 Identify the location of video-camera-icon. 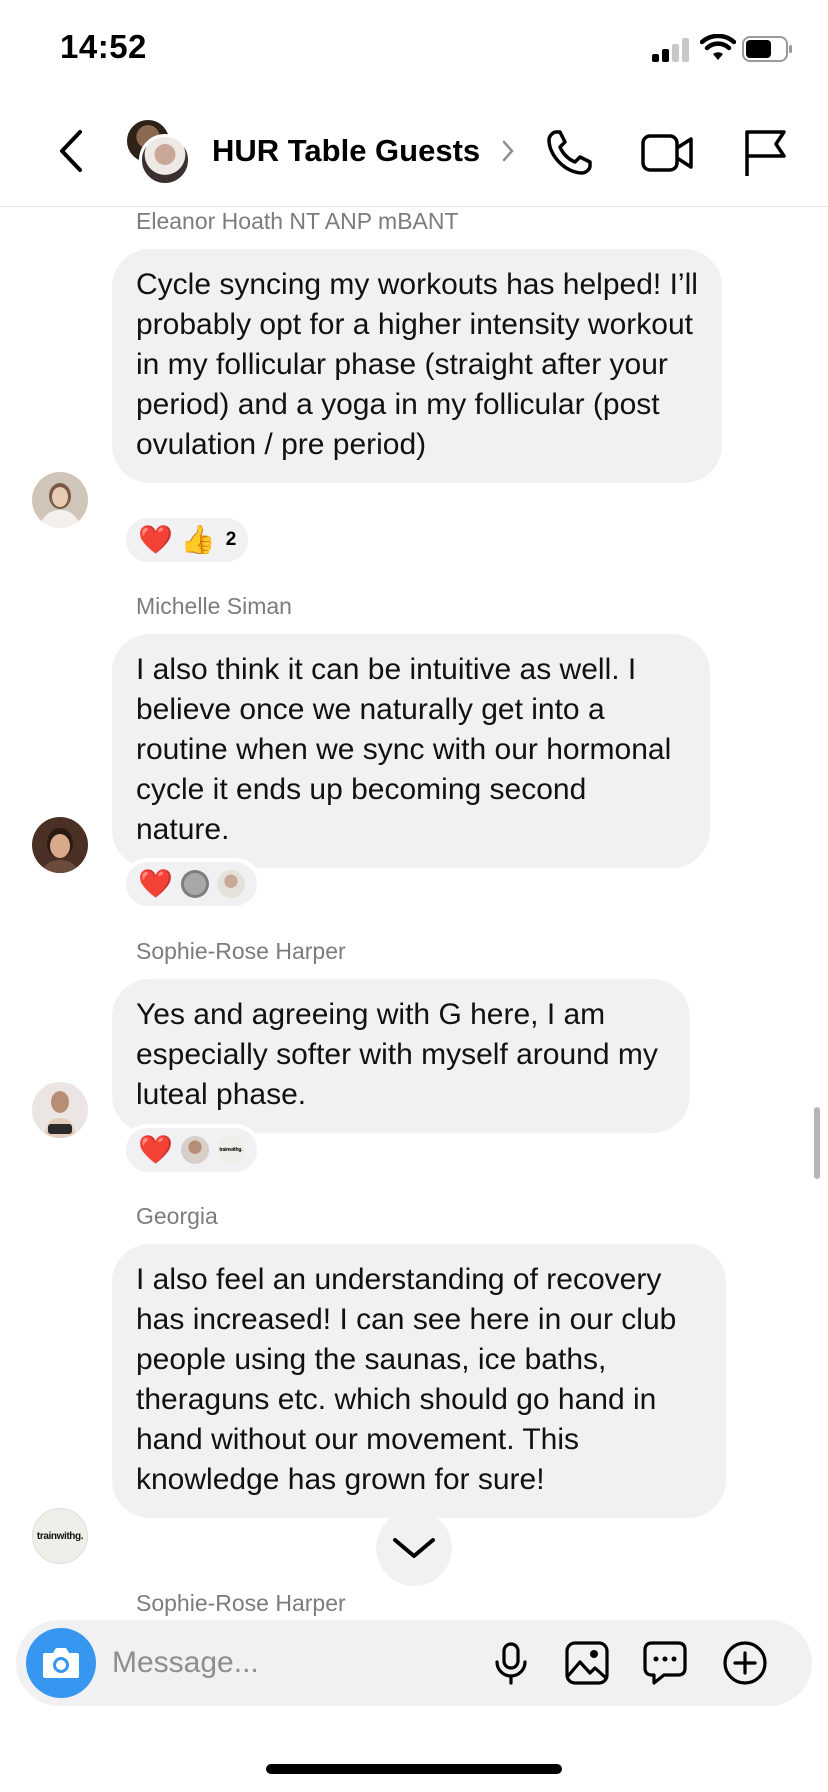
(667, 153).